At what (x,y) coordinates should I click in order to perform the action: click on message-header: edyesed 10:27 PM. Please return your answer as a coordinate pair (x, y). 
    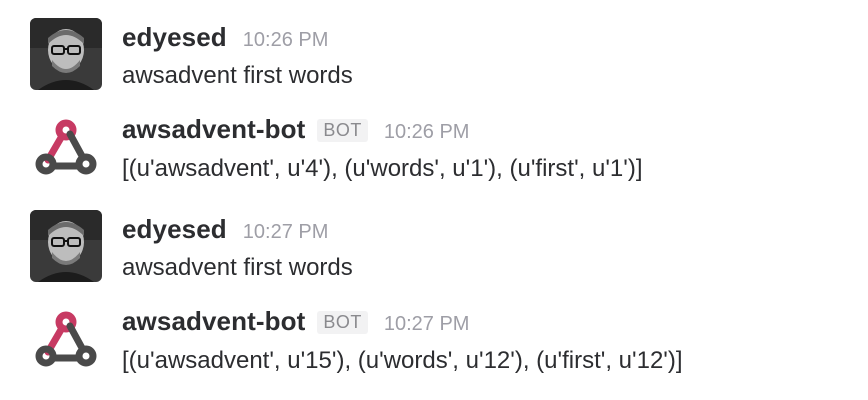
    Looking at the image, I should click on (225, 231).